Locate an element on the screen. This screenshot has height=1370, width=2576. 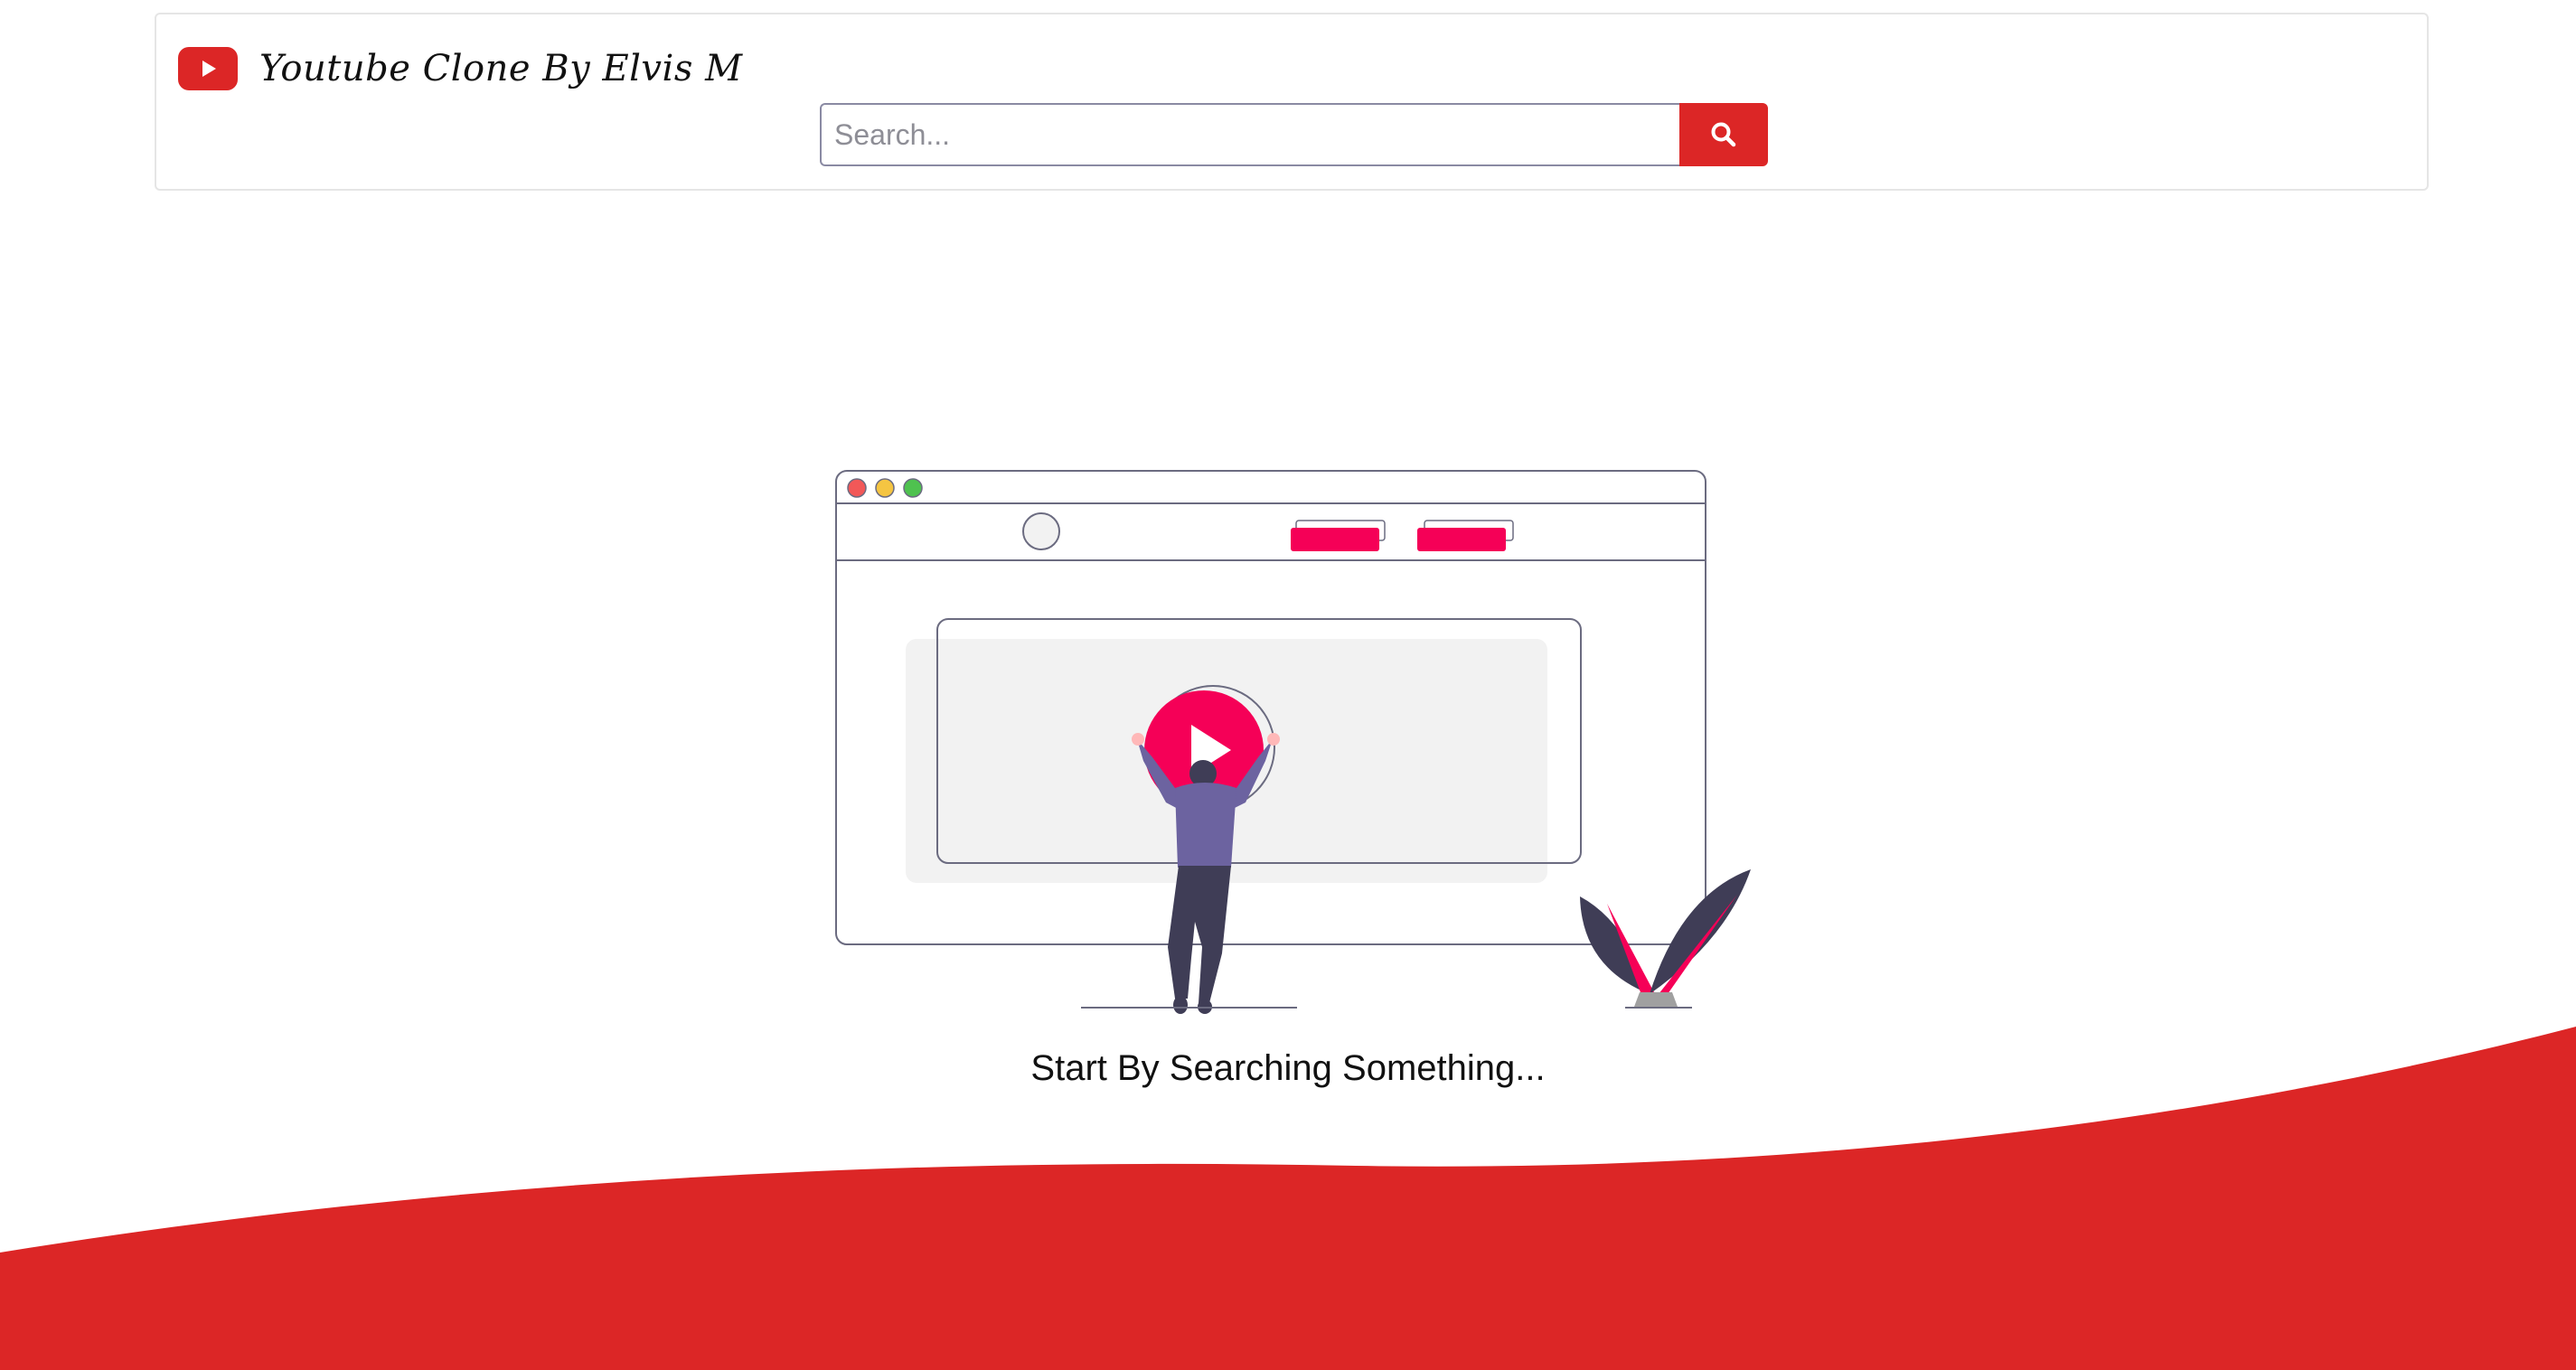
person-playing-video-illustration is located at coordinates (1293, 742).